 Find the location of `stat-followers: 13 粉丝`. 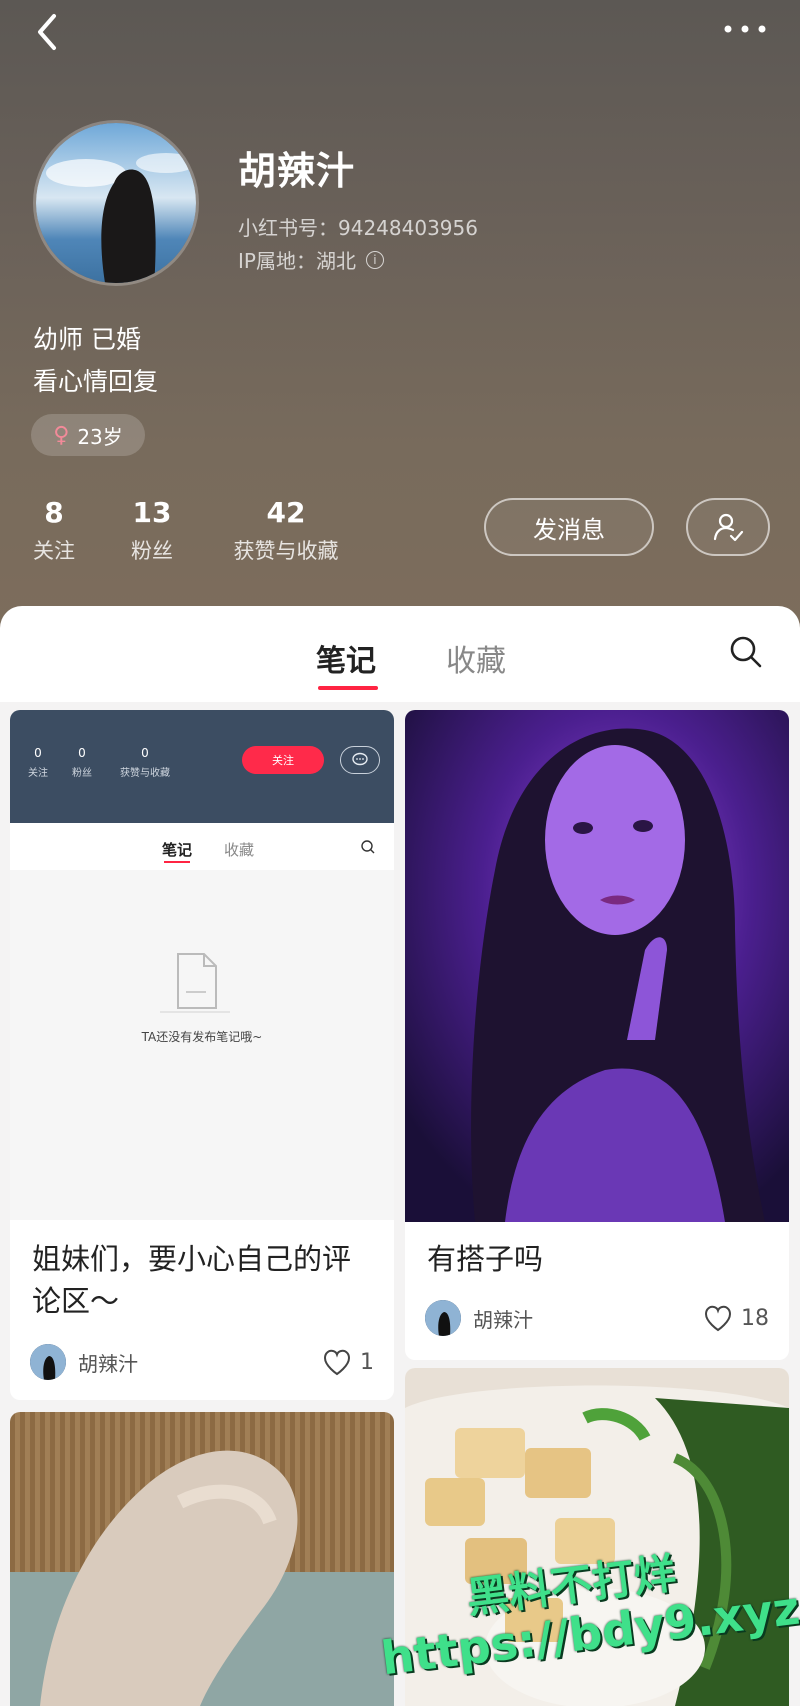

stat-followers: 13 粉丝 is located at coordinates (152, 530).